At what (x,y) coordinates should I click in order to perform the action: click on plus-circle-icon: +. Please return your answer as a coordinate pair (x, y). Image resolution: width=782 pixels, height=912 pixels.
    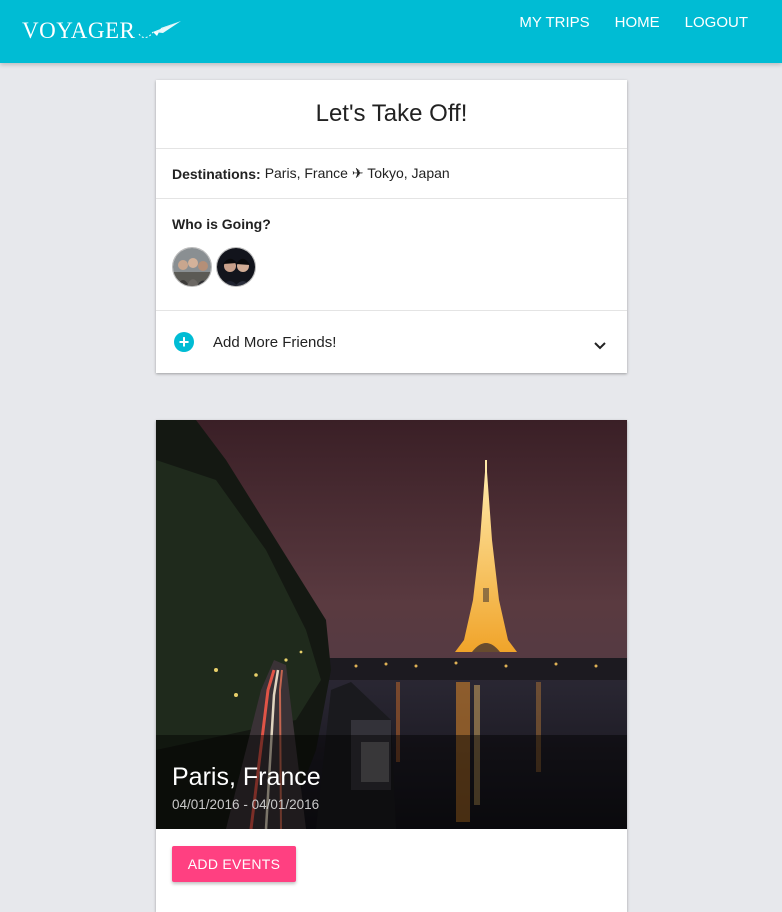
    Looking at the image, I should click on (184, 342).